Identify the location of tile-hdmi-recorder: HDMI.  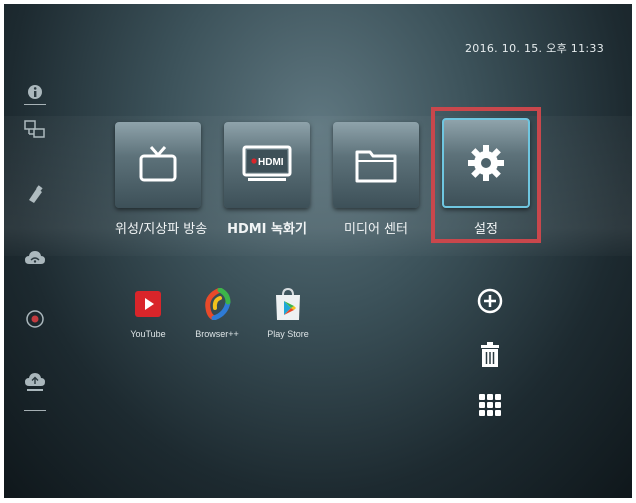
(267, 165).